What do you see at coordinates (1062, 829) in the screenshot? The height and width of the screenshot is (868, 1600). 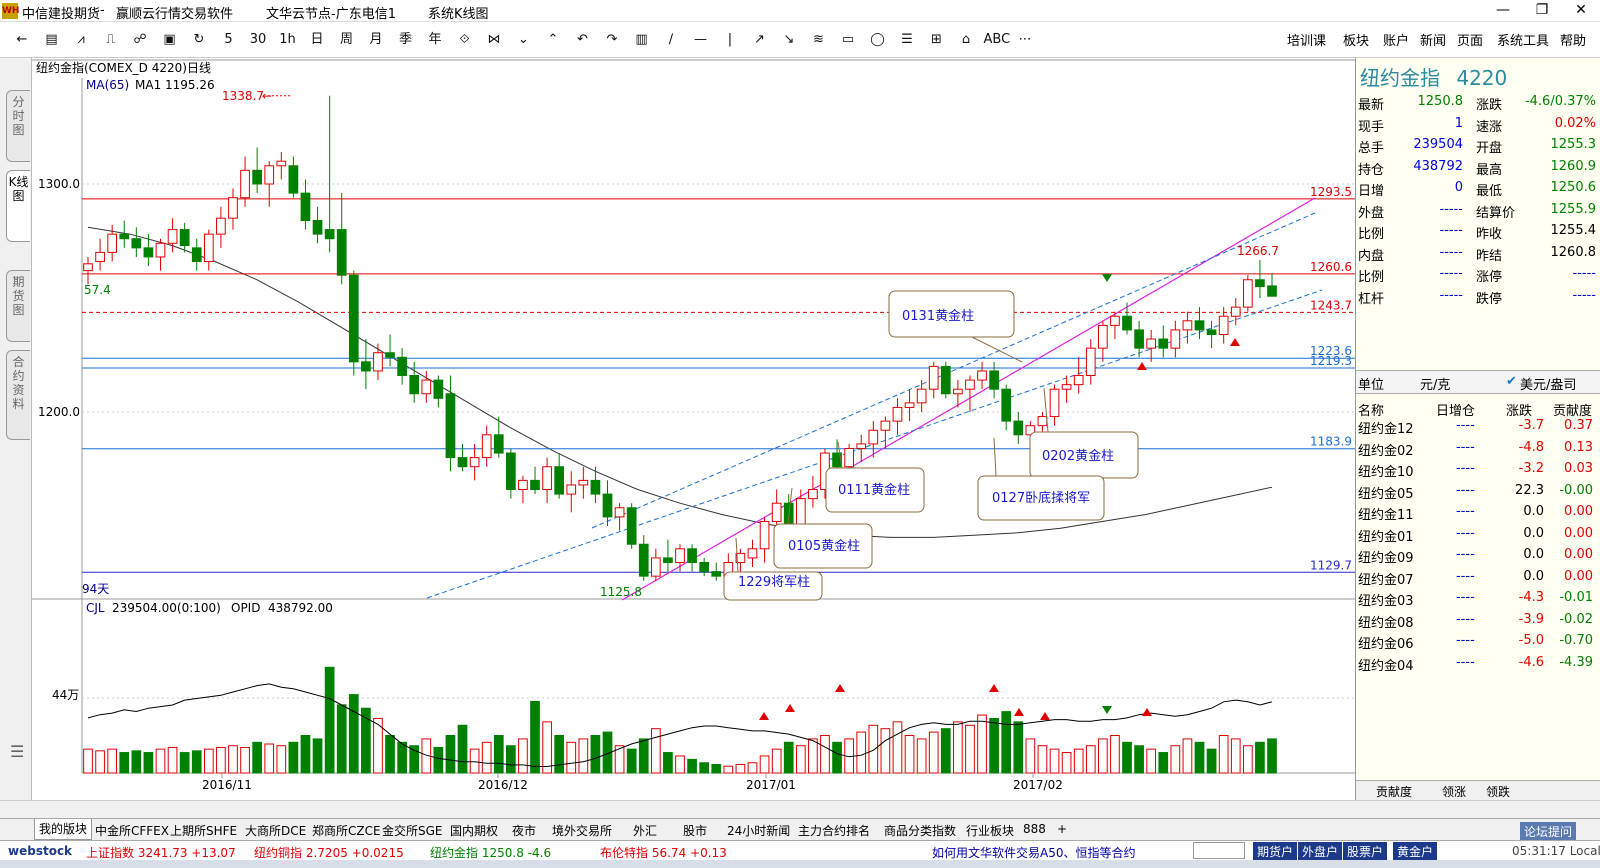 I see `add-tab-button: +` at bounding box center [1062, 829].